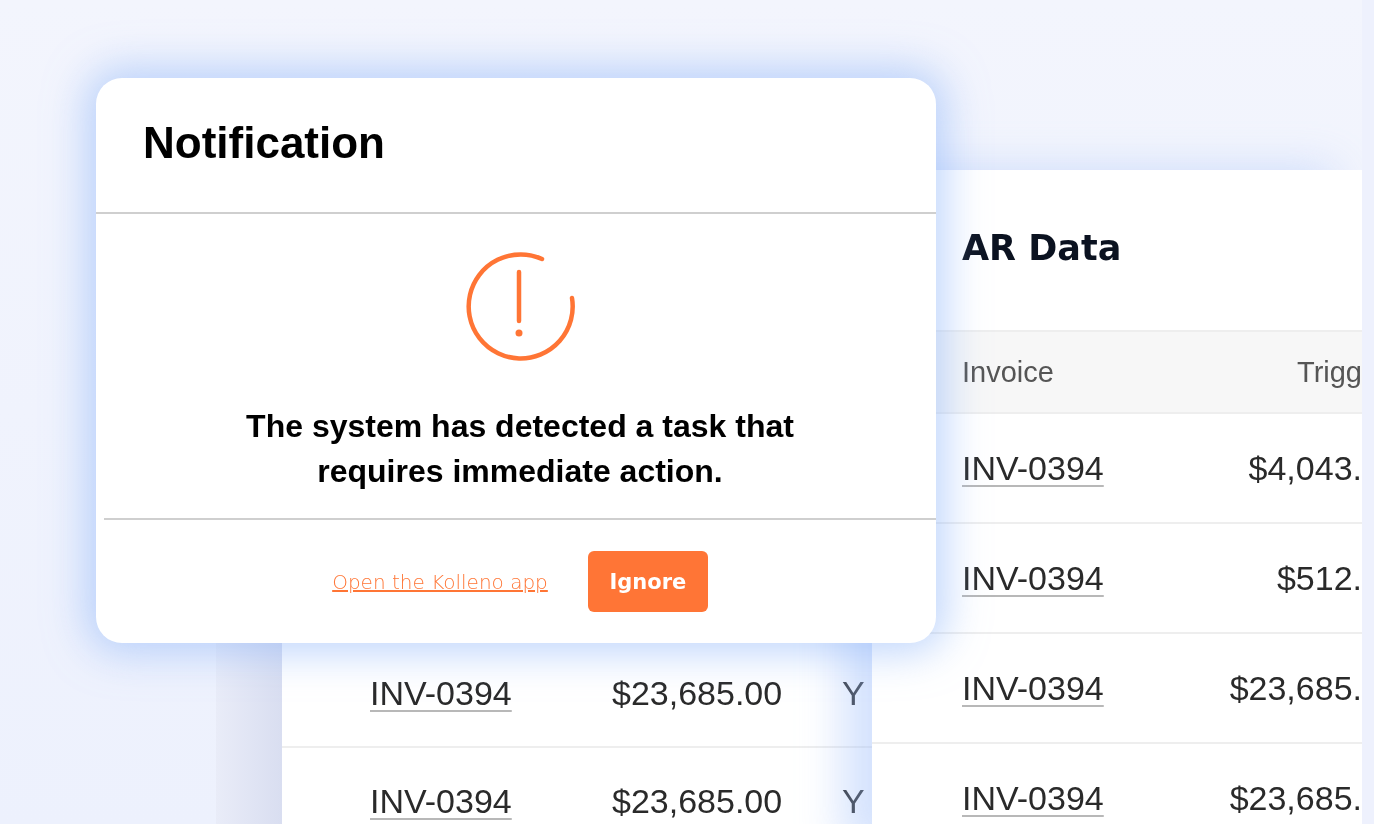 The height and width of the screenshot is (824, 1374). What do you see at coordinates (1318, 578) in the screenshot?
I see `table-cell-text: $512.` at bounding box center [1318, 578].